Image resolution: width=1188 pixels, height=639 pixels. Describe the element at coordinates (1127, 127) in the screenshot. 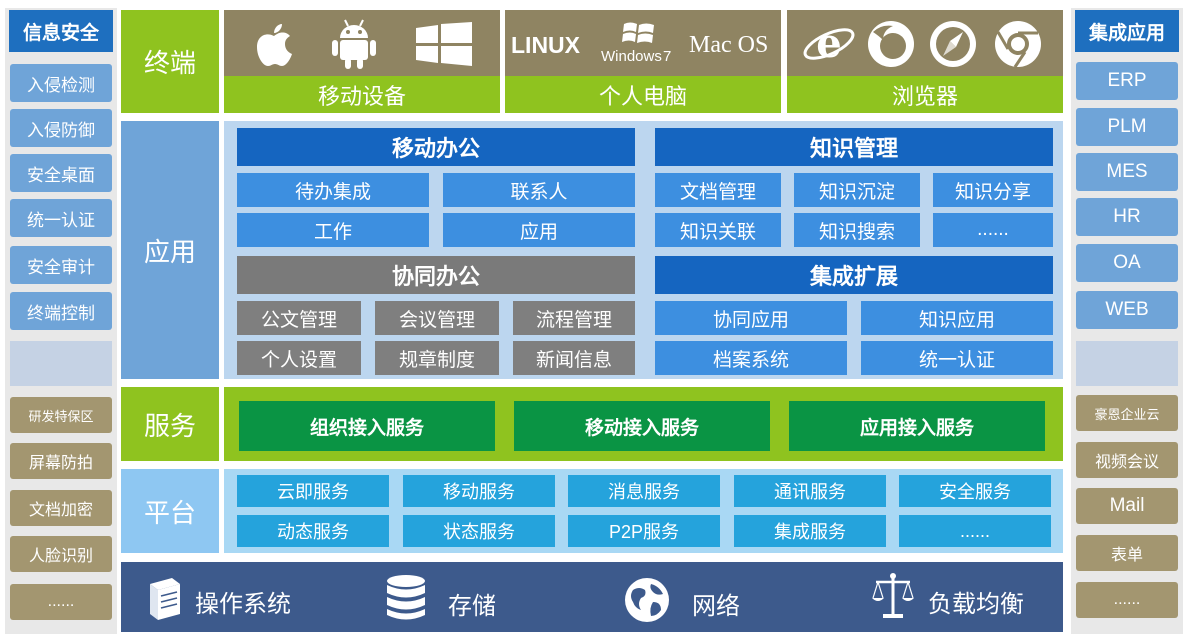

I see `integration-item: PLM` at that location.